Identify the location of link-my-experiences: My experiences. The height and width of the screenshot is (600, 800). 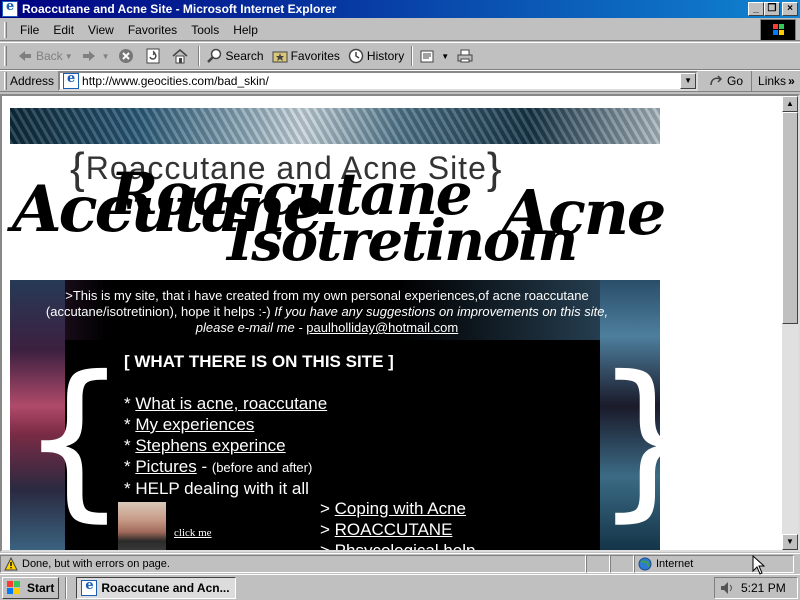
(194, 424).